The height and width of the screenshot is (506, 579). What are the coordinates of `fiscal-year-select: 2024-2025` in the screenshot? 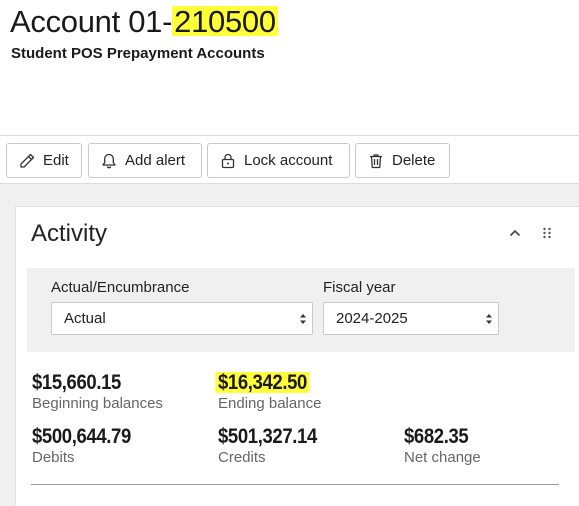 It's located at (411, 318).